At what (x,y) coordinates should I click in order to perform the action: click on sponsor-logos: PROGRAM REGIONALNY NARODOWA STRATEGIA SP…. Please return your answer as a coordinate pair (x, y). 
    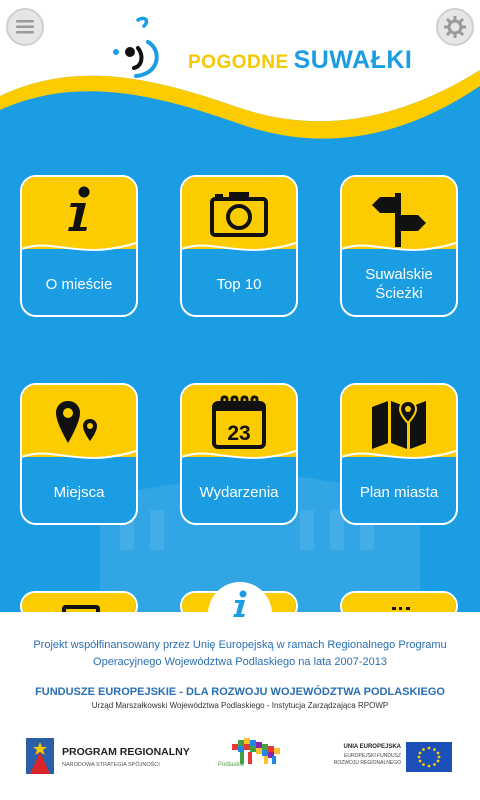
    Looking at the image, I should click on (240, 760).